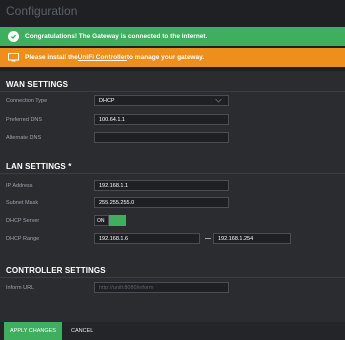 This screenshot has width=345, height=340. What do you see at coordinates (20, 288) in the screenshot?
I see `inform-url-label: Inform URL` at bounding box center [20, 288].